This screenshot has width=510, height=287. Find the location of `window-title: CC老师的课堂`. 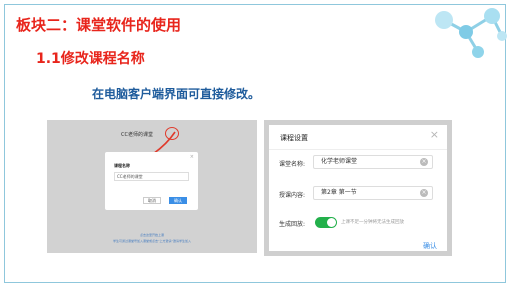

window-title: CC老师的课堂 is located at coordinates (137, 135).